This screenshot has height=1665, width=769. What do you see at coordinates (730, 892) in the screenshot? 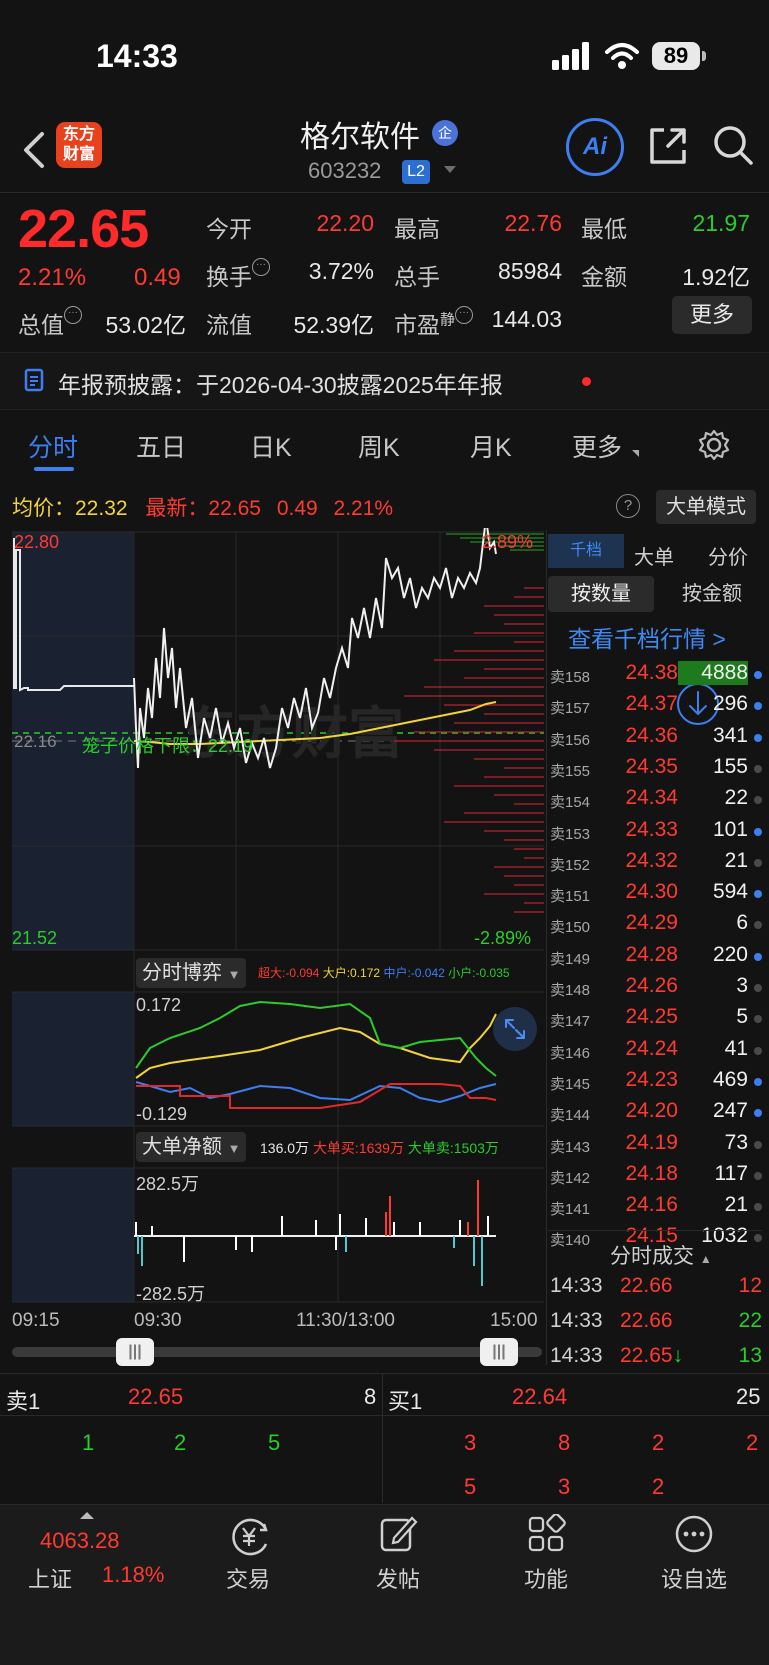
I see `orderbook-volume: 594` at bounding box center [730, 892].